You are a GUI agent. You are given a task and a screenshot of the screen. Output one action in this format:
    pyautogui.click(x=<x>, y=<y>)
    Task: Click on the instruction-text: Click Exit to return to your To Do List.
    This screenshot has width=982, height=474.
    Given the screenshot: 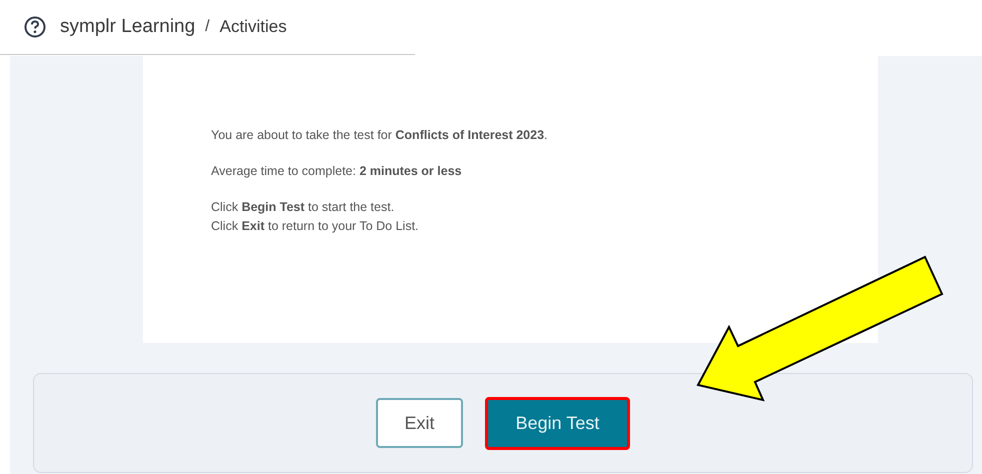 What is the action you would take?
    pyautogui.click(x=315, y=226)
    